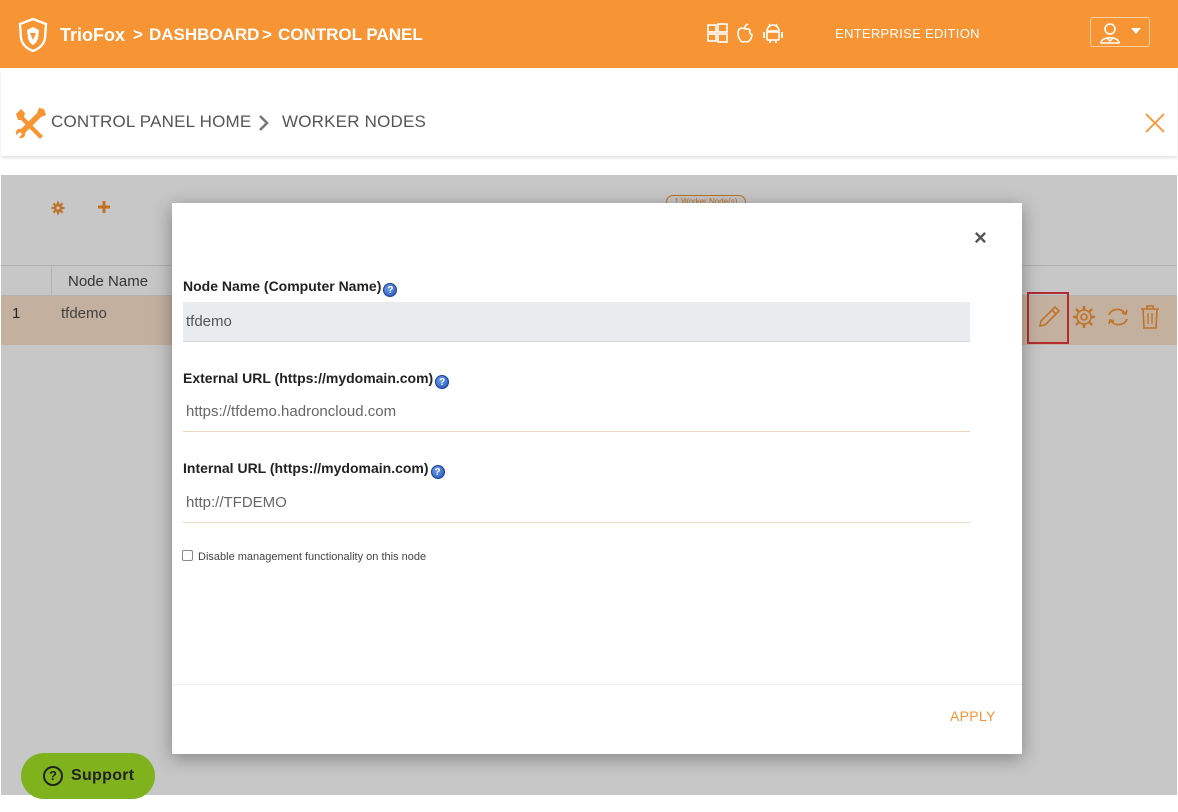 The height and width of the screenshot is (812, 1178). I want to click on android-icon, so click(773, 33).